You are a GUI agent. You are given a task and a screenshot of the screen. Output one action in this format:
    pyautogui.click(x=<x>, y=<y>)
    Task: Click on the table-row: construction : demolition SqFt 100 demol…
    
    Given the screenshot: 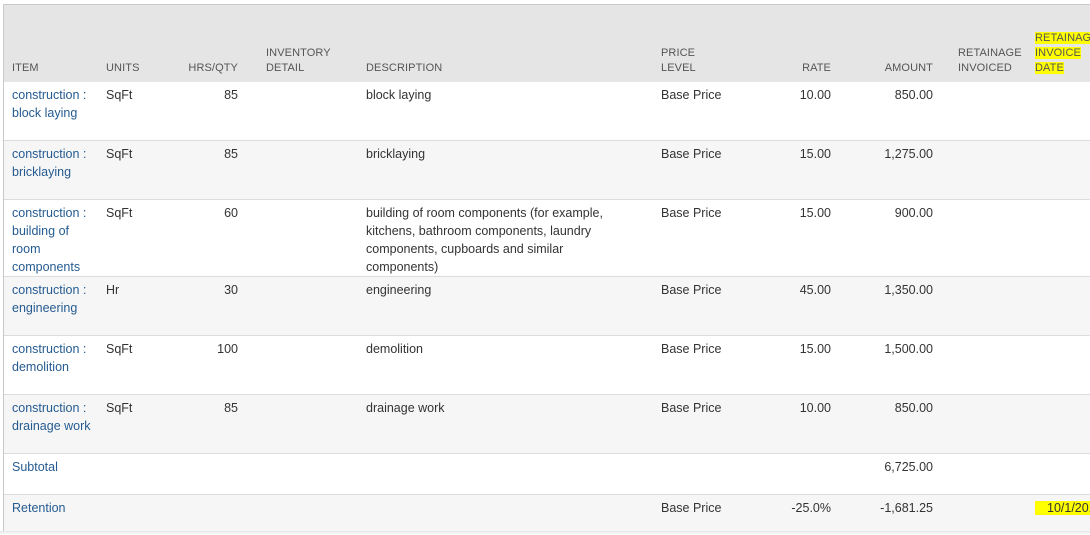 What is the action you would take?
    pyautogui.click(x=547, y=365)
    